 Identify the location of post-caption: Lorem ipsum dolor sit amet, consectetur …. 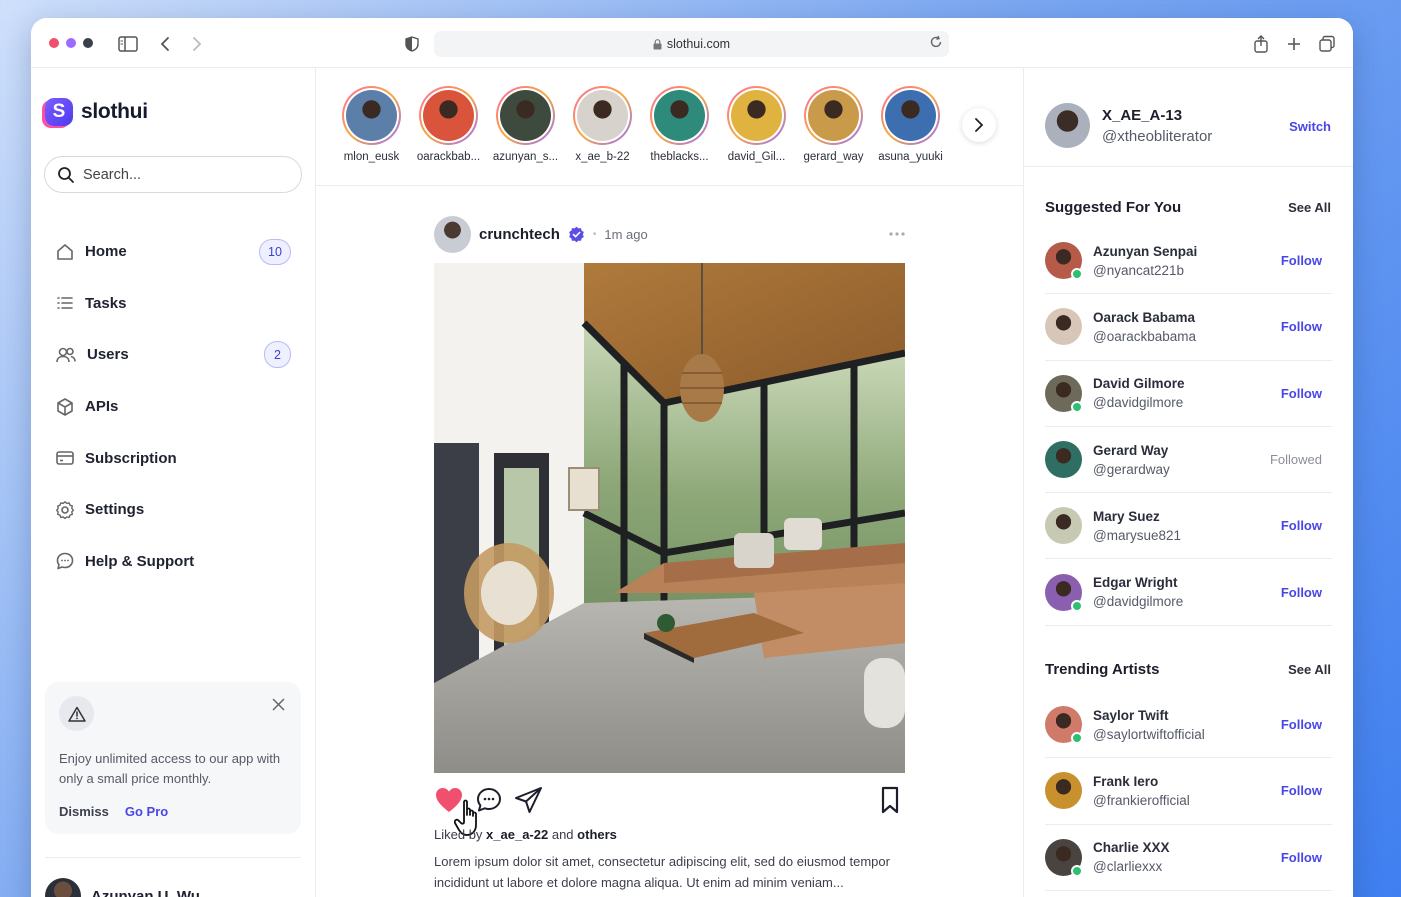
(662, 872).